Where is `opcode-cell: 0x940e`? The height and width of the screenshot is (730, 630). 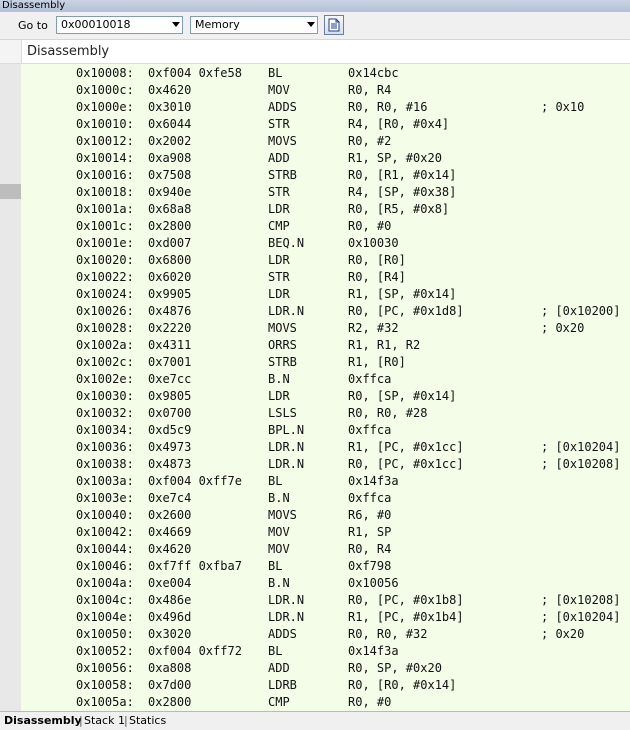
opcode-cell: 0x940e is located at coordinates (170, 192).